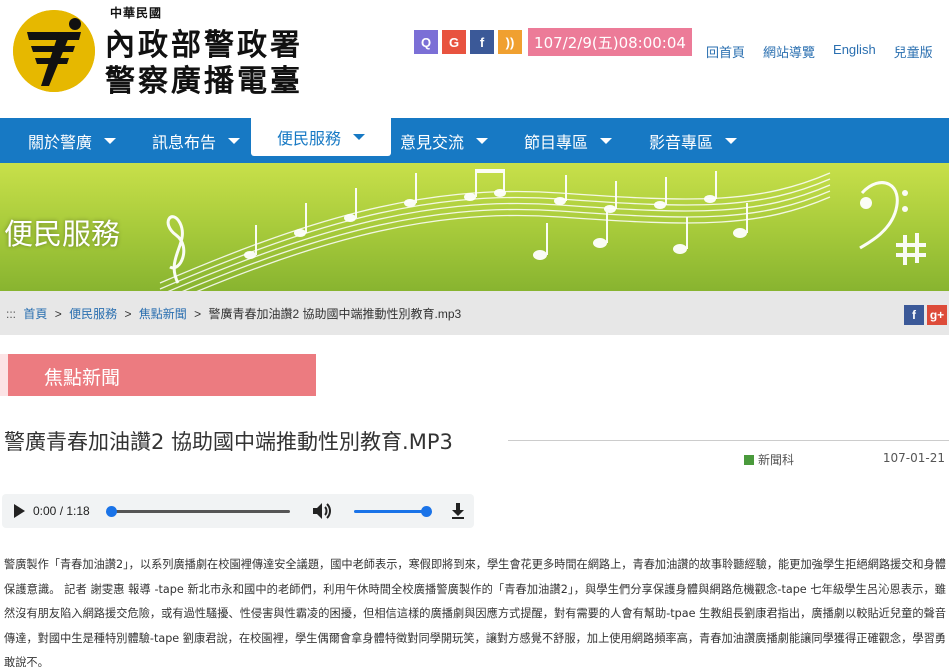 The width and height of the screenshot is (949, 667). I want to click on music-notes-decoration, so click(542, 230).